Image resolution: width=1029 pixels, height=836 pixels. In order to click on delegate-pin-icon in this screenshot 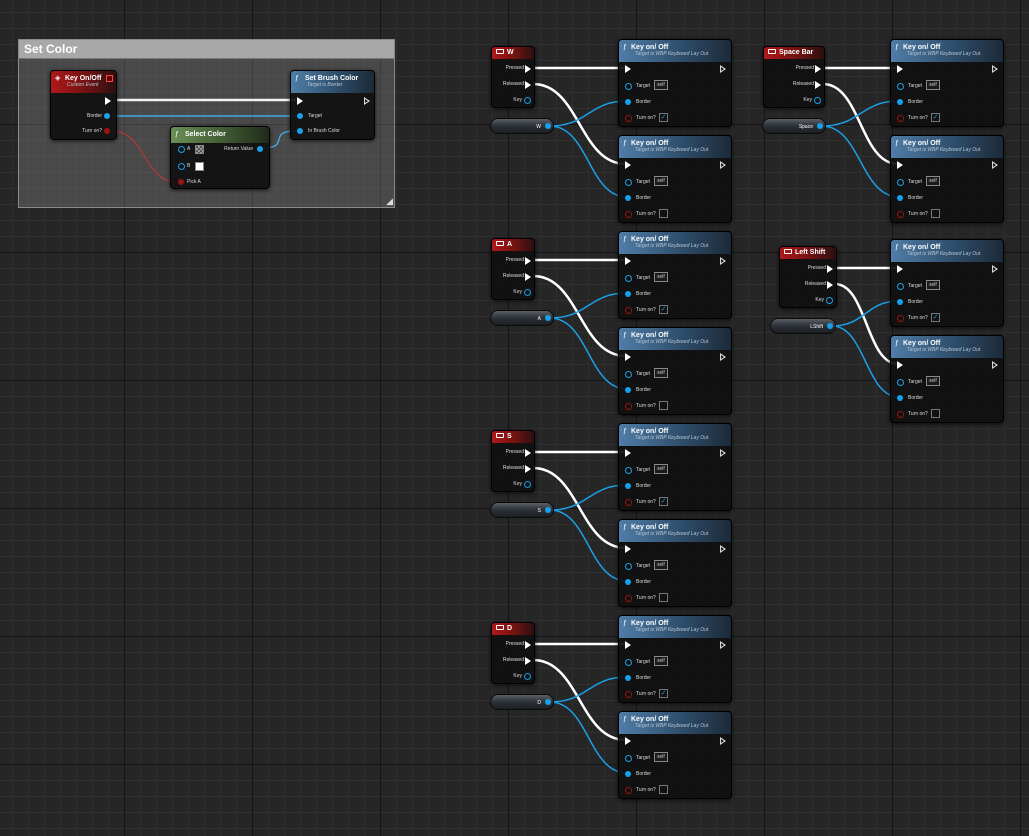, I will do `click(109, 78)`.